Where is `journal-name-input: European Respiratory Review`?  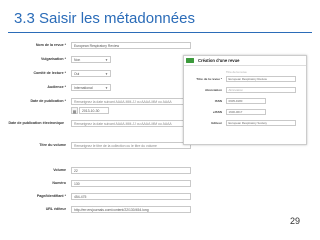
journal-name-input: European Respiratory Review is located at coordinates (131, 45).